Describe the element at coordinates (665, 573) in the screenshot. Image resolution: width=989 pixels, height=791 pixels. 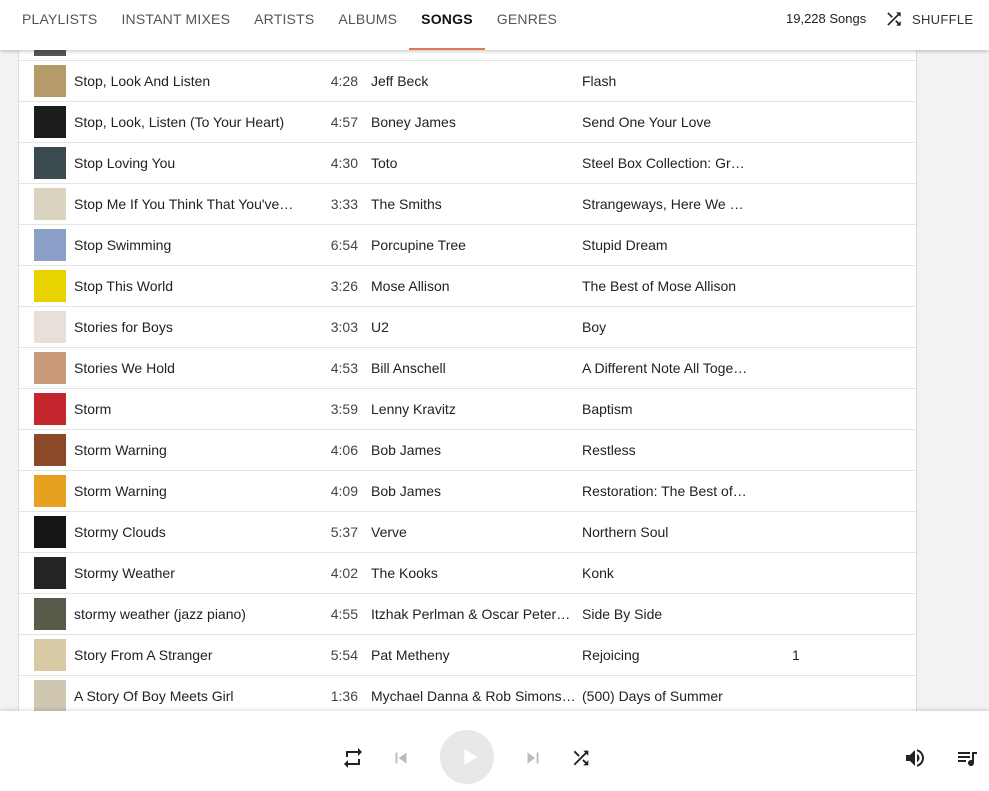
I see `song-album: Konk` at that location.